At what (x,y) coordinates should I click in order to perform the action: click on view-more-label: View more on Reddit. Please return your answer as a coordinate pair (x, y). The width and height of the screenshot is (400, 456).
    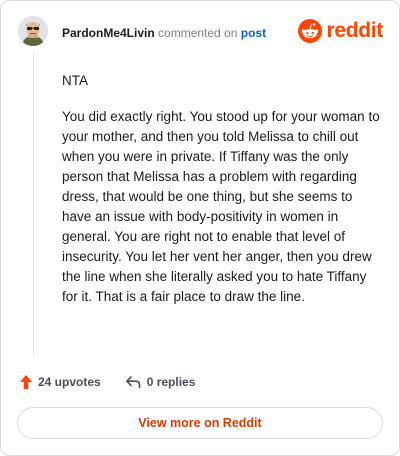
    Looking at the image, I should click on (200, 423).